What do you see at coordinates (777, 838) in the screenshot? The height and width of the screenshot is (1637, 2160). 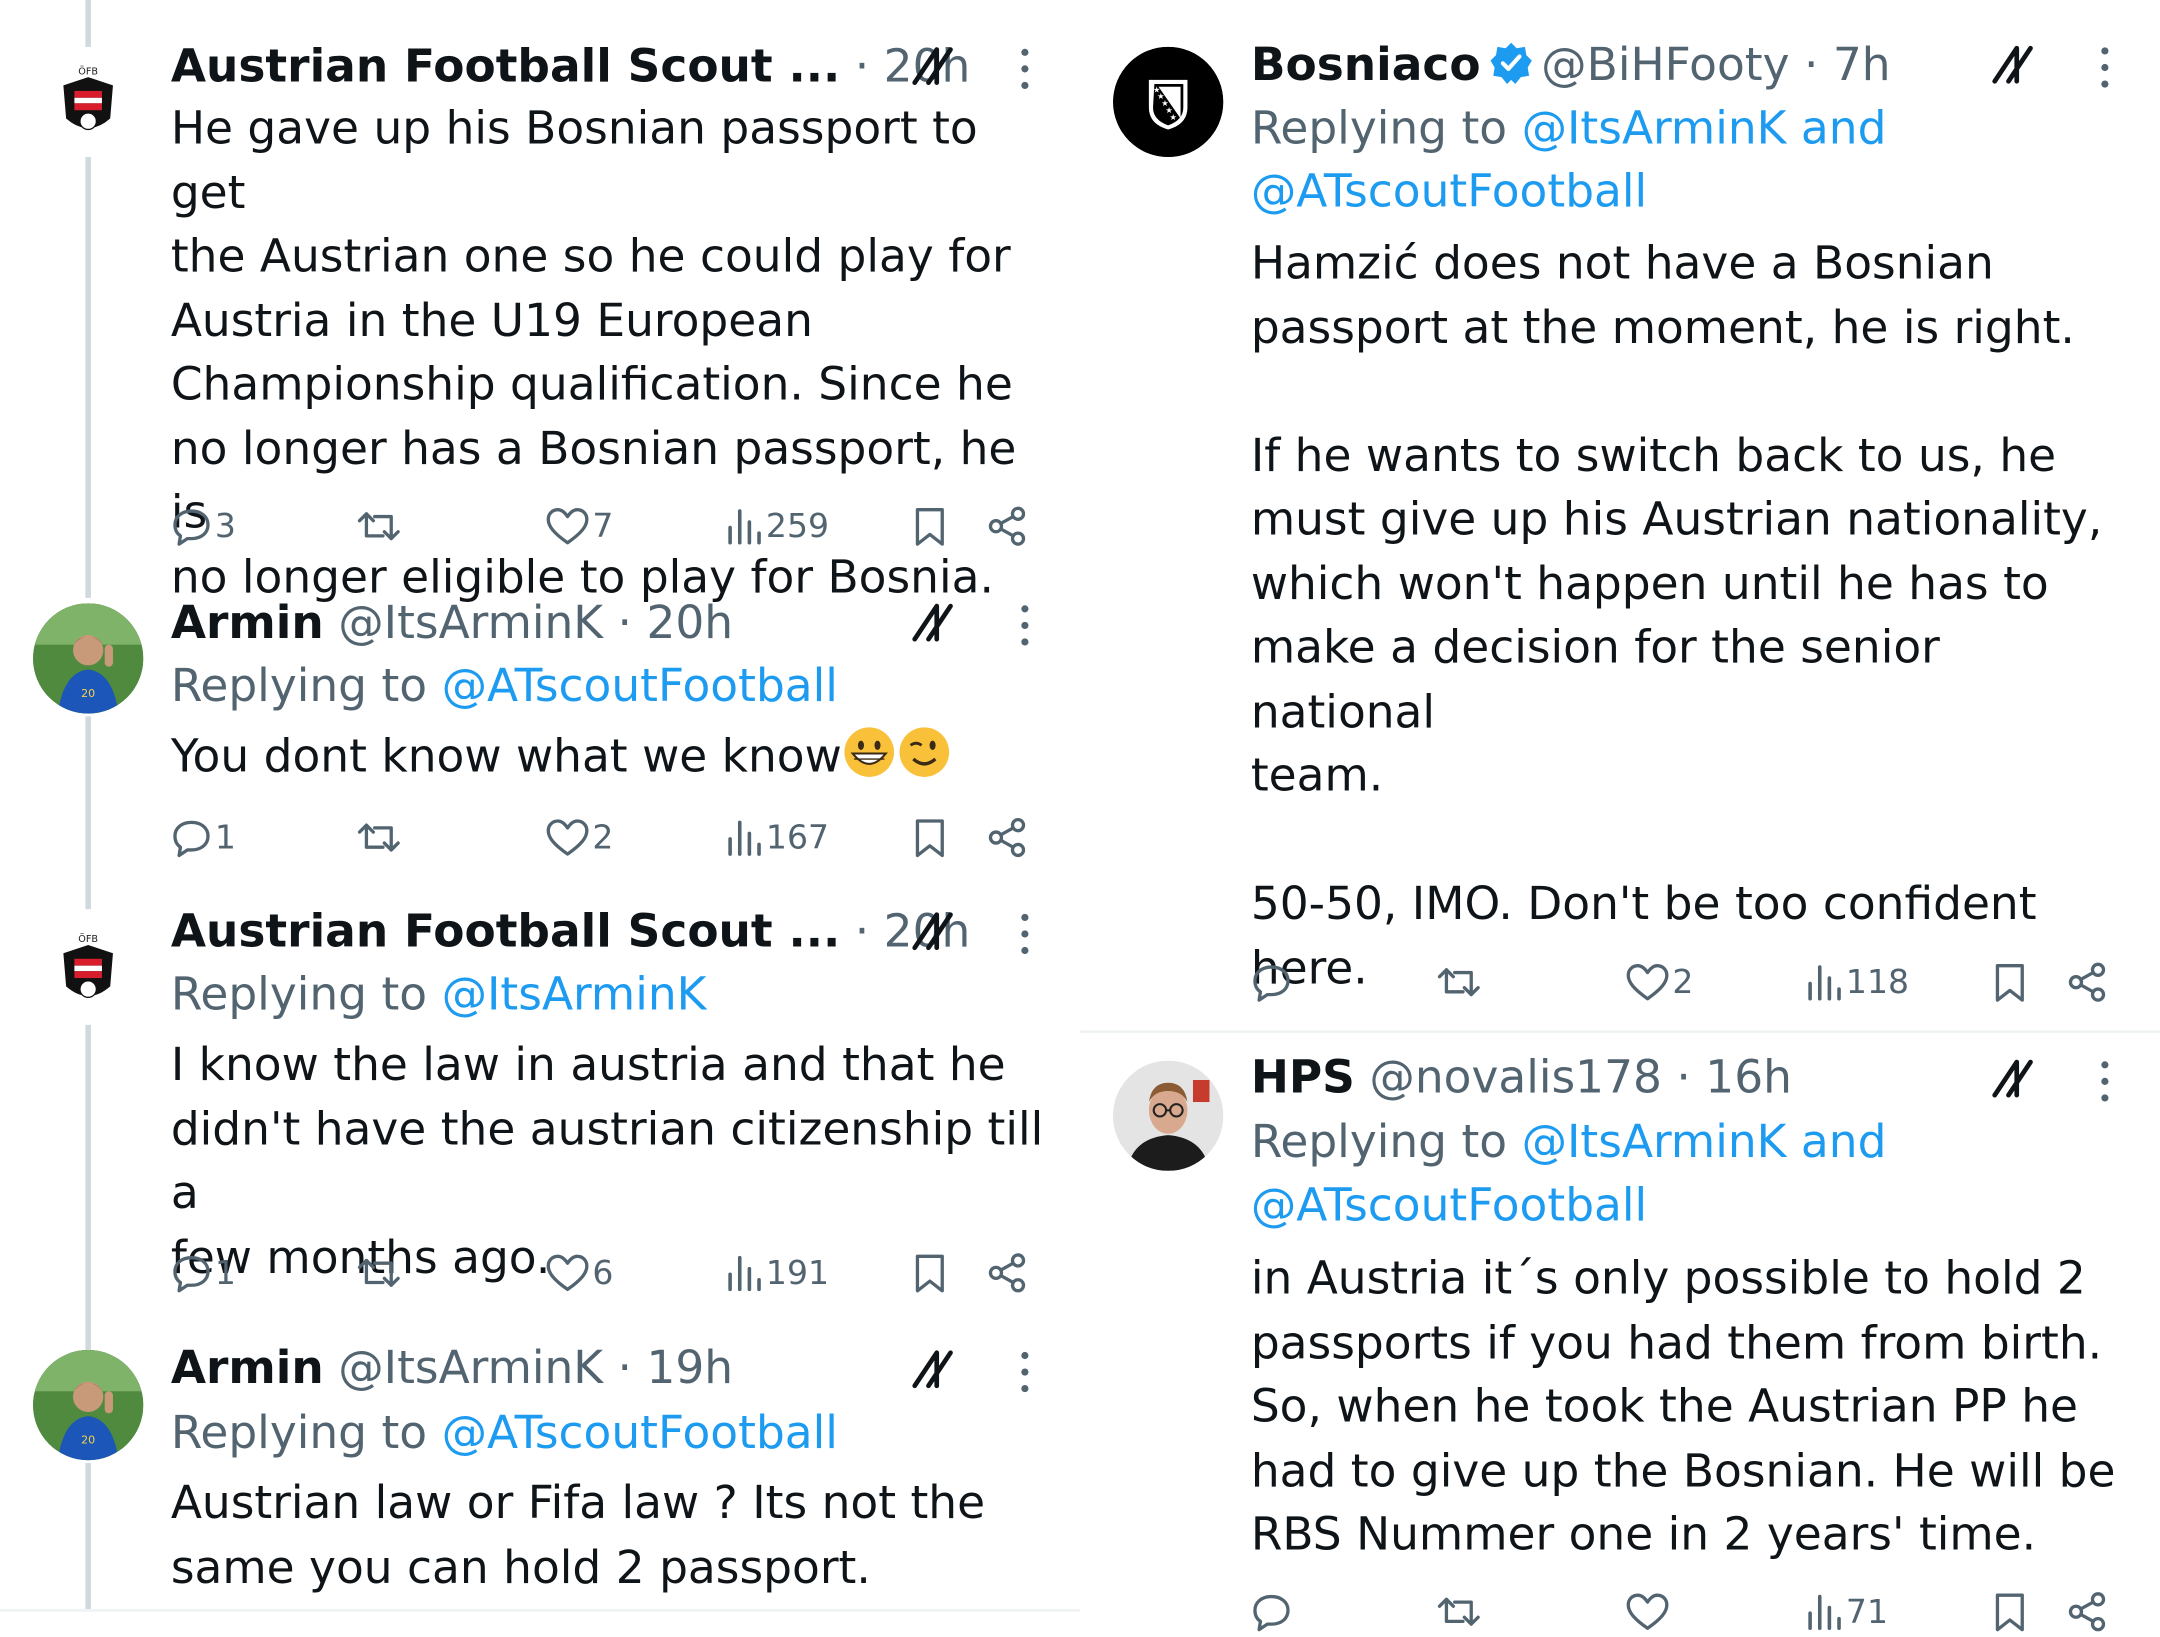 I see `views-button: 167` at bounding box center [777, 838].